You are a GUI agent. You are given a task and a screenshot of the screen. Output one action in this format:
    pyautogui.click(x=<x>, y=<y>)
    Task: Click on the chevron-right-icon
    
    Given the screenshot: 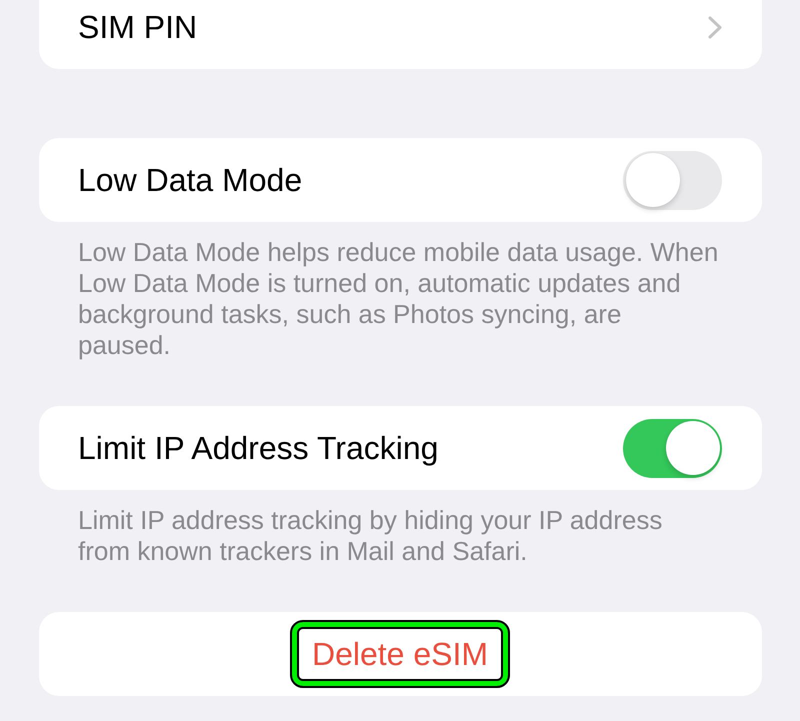 What is the action you would take?
    pyautogui.click(x=715, y=27)
    